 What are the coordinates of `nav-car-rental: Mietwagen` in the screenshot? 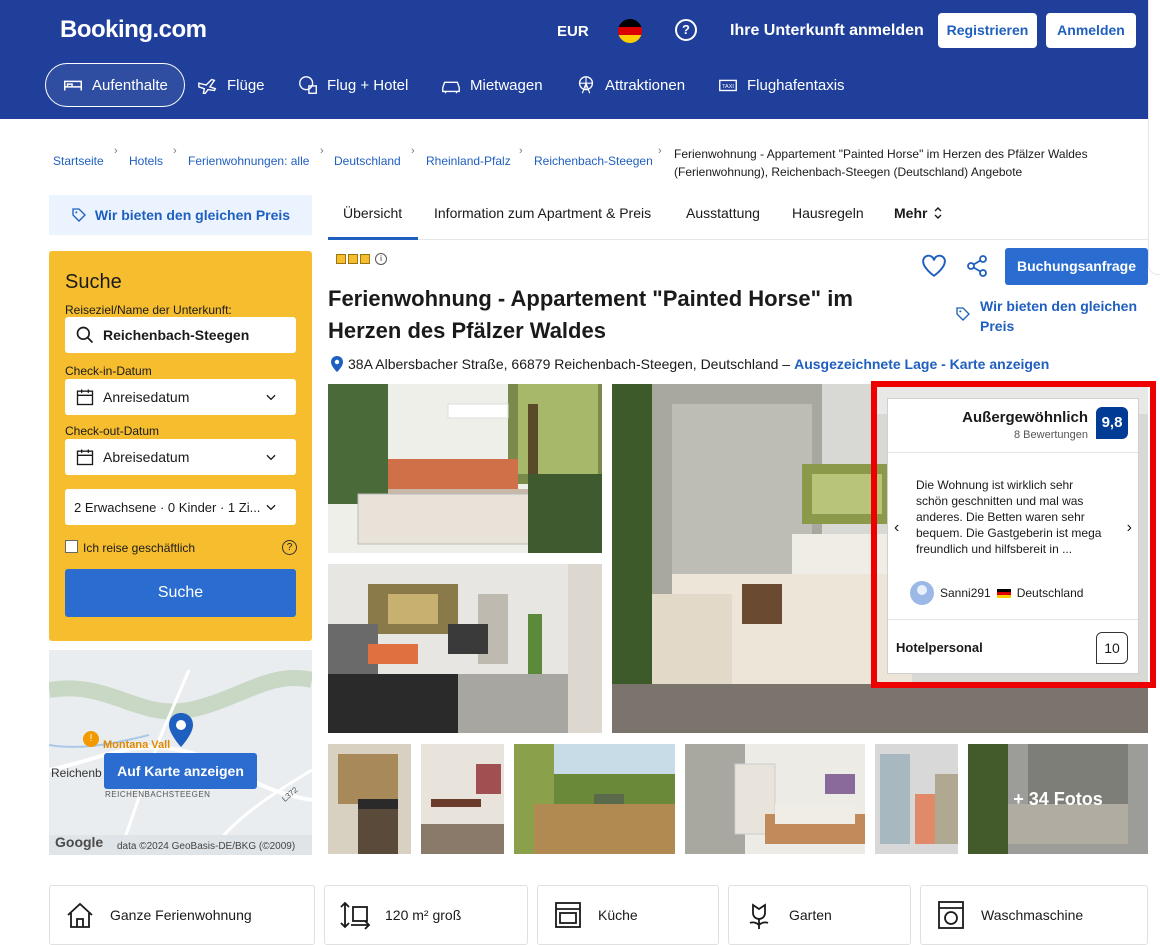 It's located at (491, 85).